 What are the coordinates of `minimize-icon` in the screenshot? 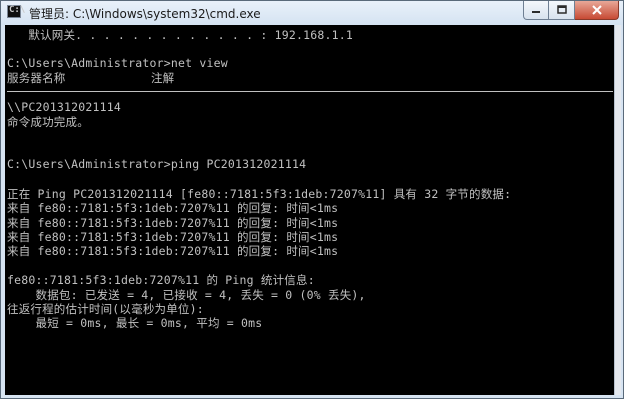 It's located at (536, 12).